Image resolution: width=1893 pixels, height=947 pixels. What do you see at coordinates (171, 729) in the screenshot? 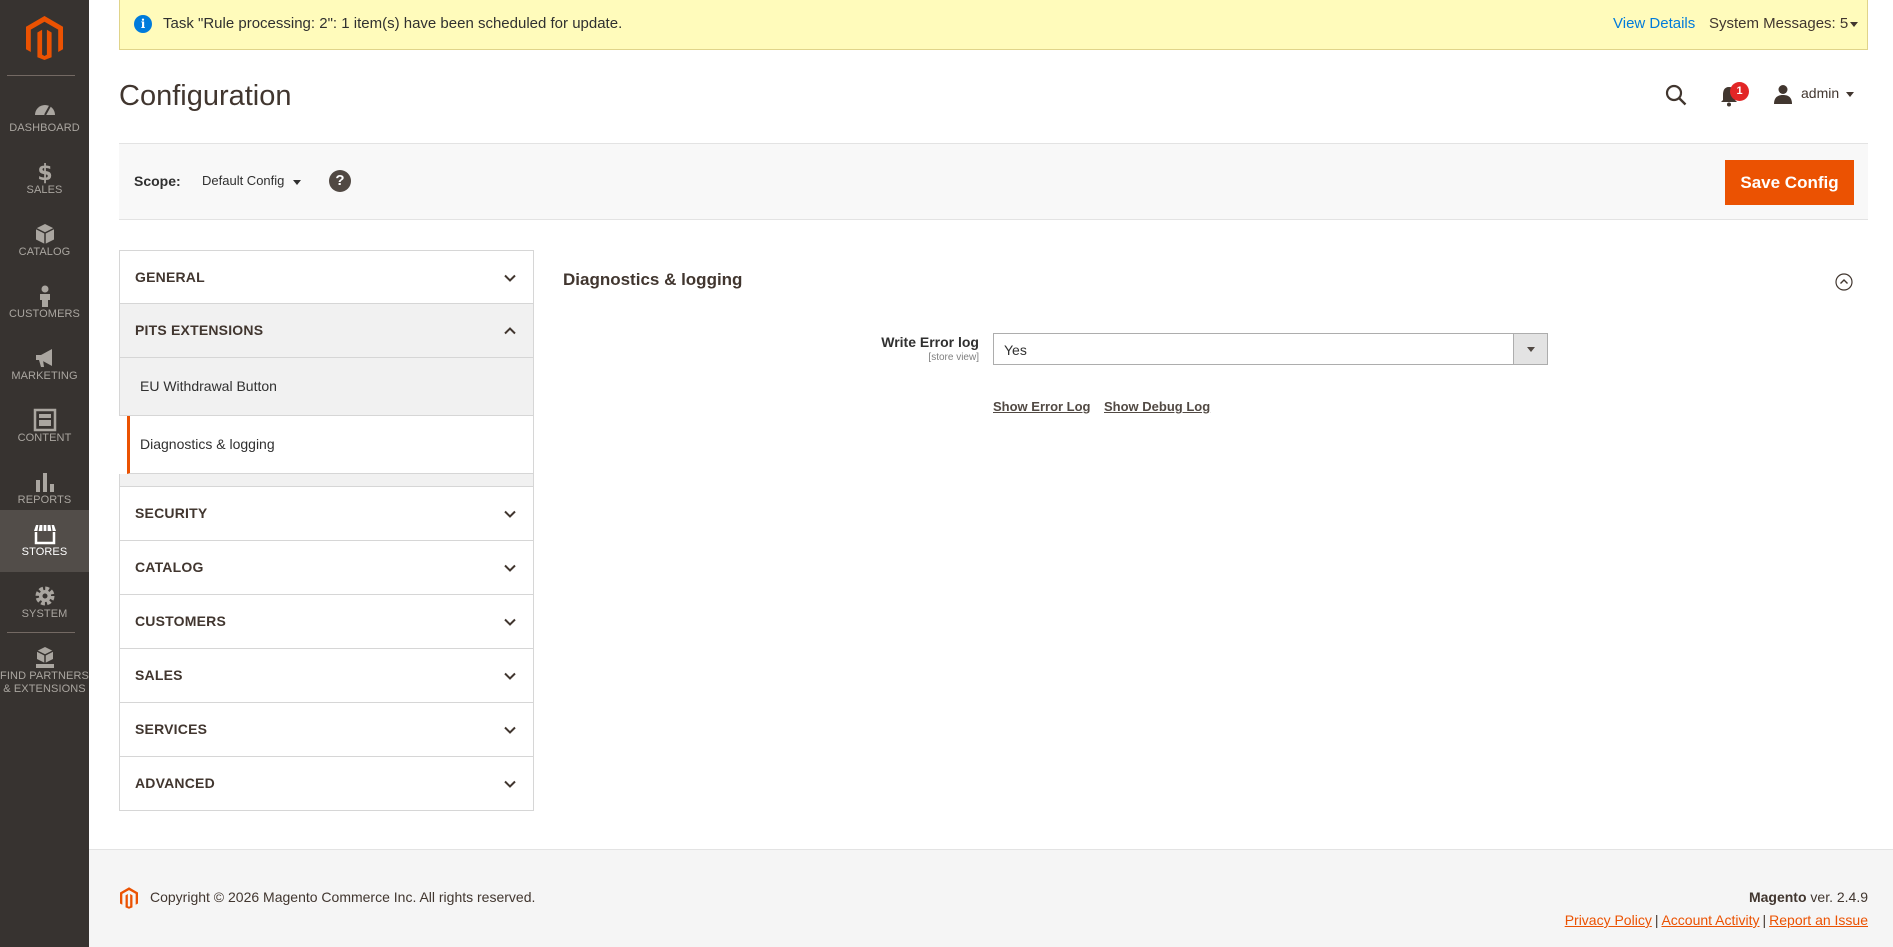
I see `tab-title: SERVICES` at bounding box center [171, 729].